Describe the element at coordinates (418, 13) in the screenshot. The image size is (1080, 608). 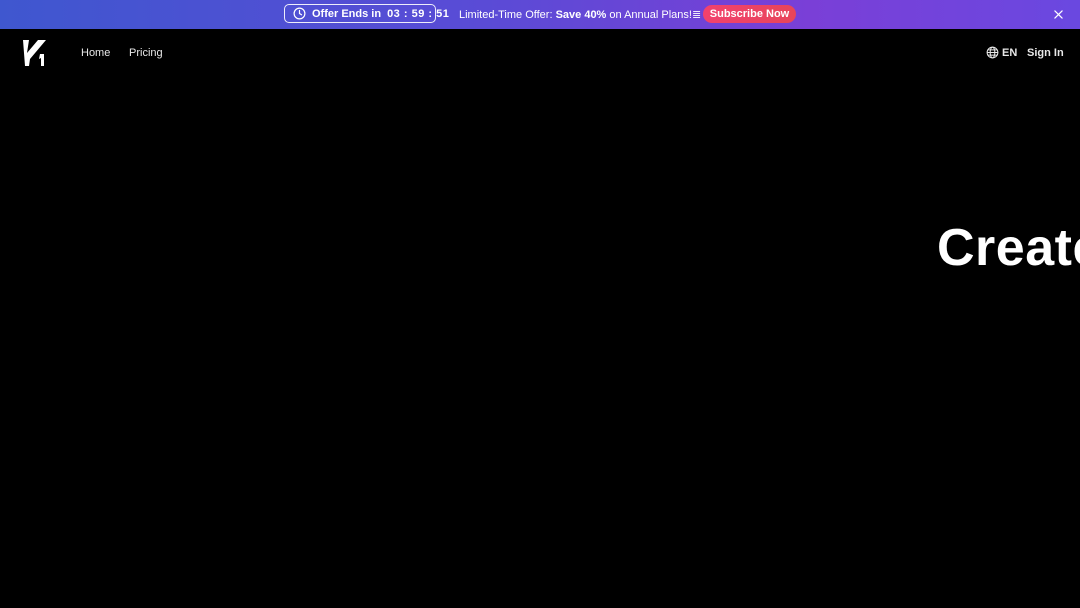
I see `countdown-timer: 03 : 59 : 51` at that location.